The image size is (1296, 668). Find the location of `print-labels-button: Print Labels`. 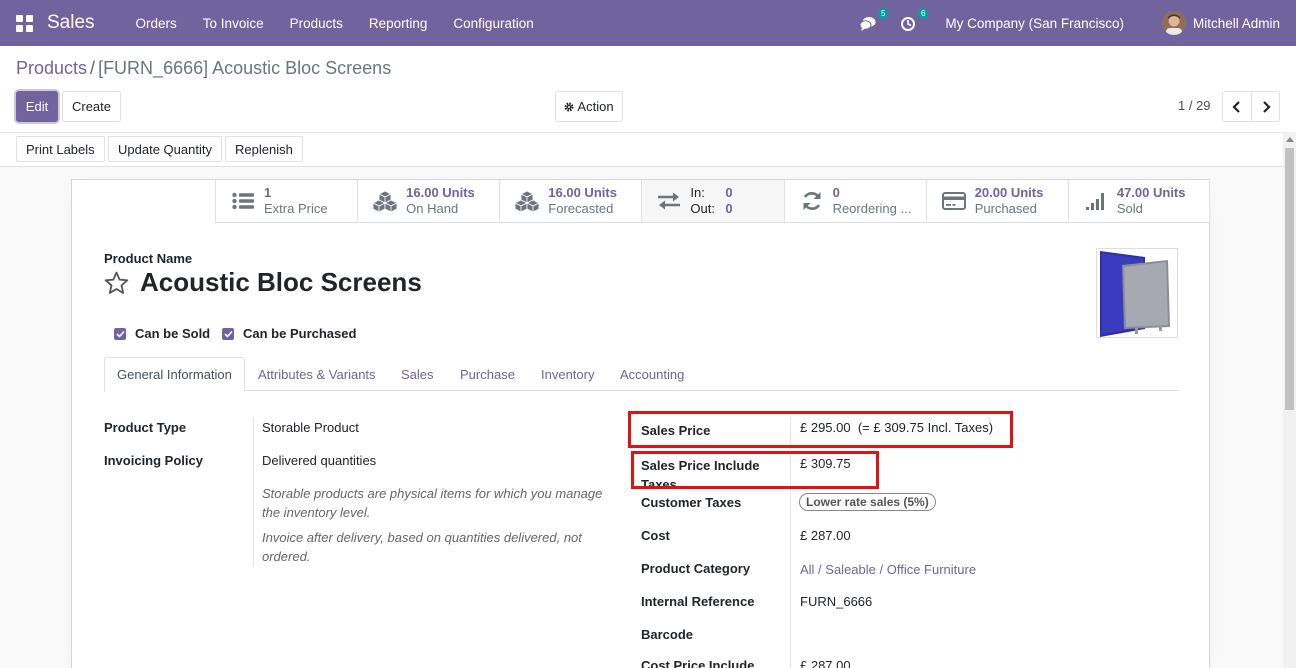

print-labels-button: Print Labels is located at coordinates (60, 149).